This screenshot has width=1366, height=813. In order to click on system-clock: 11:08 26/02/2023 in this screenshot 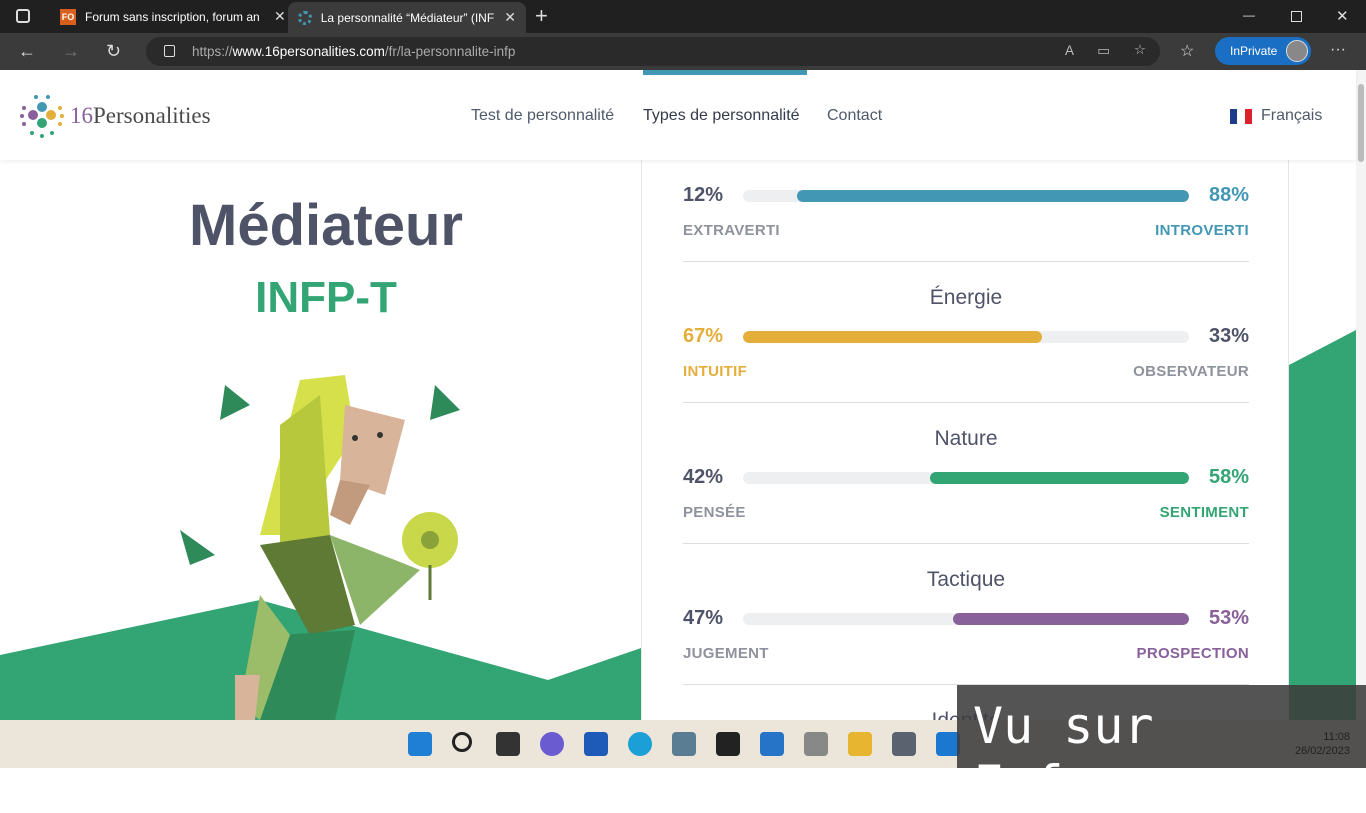, I will do `click(1322, 744)`.